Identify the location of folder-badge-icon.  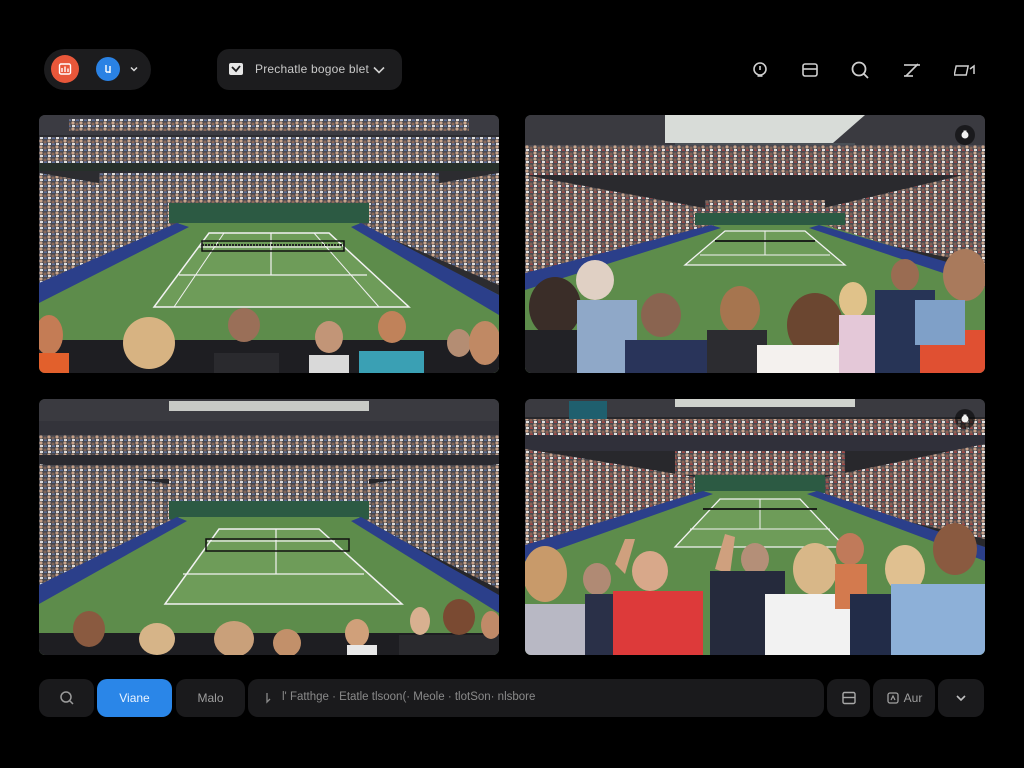
(236, 69).